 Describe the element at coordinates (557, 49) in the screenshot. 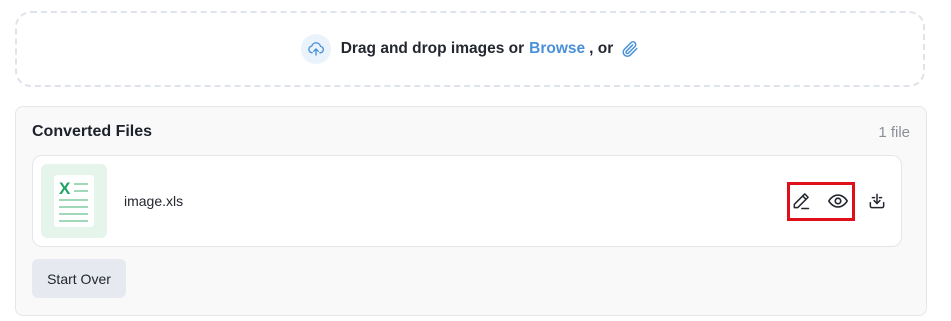

I see `browse-link: Browse` at that location.